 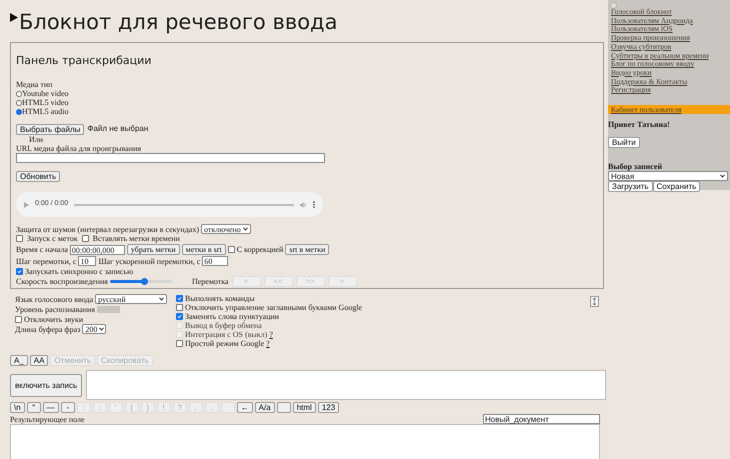 I want to click on buffer-dropdown: 200, so click(x=94, y=329).